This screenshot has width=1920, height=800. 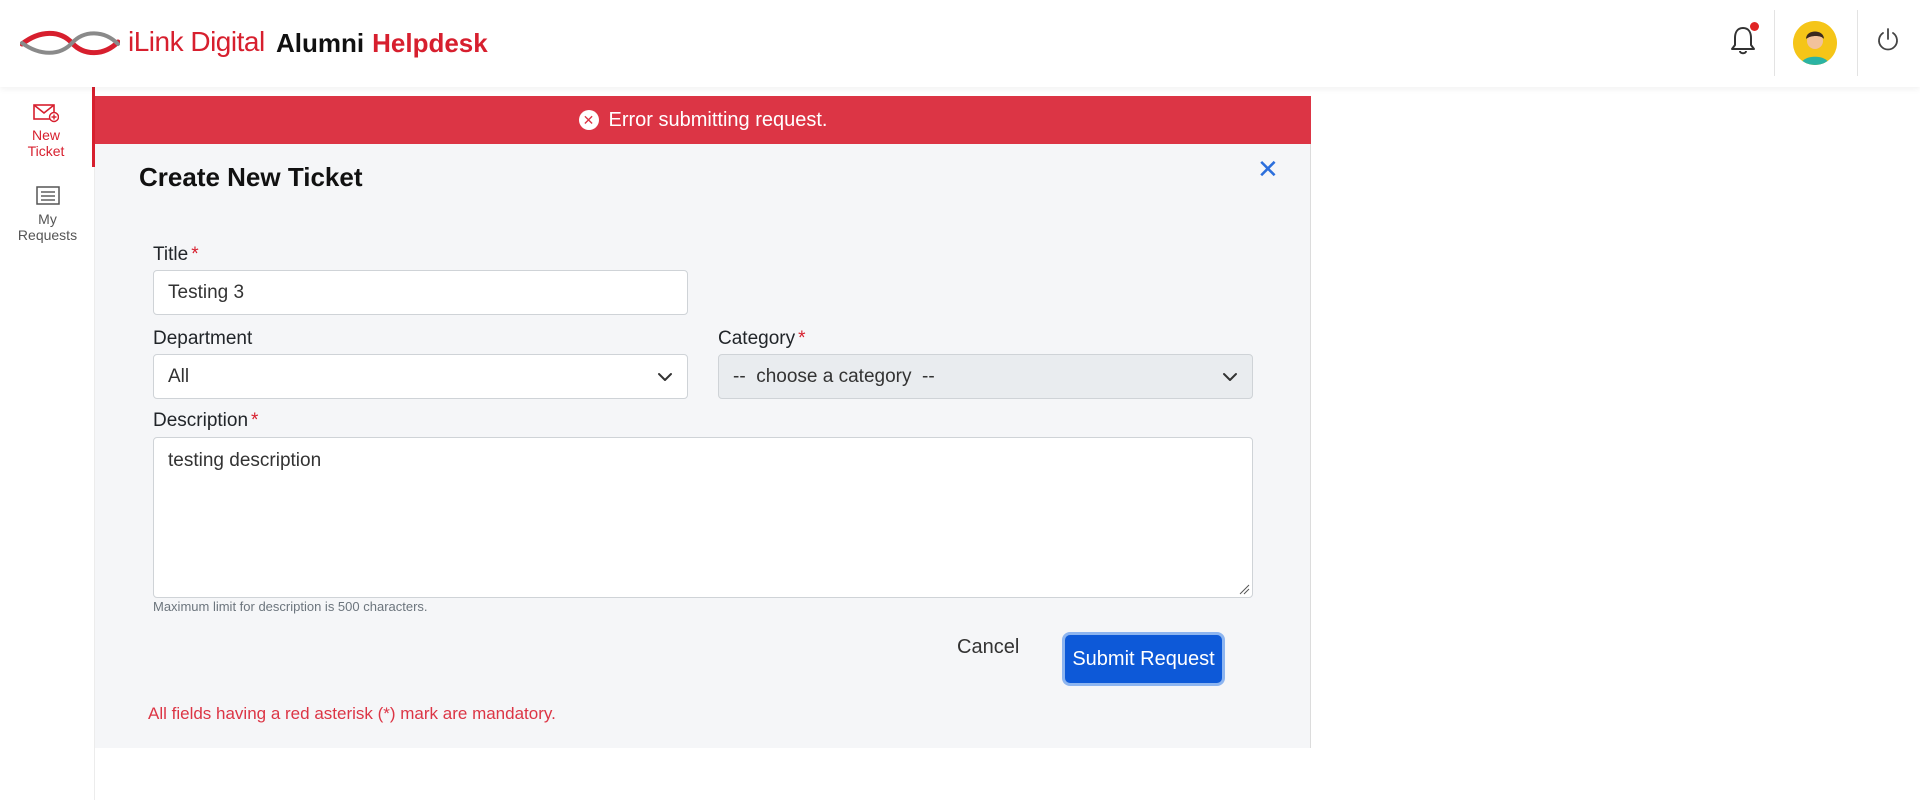 I want to click on user-avatar, so click(x=1815, y=43).